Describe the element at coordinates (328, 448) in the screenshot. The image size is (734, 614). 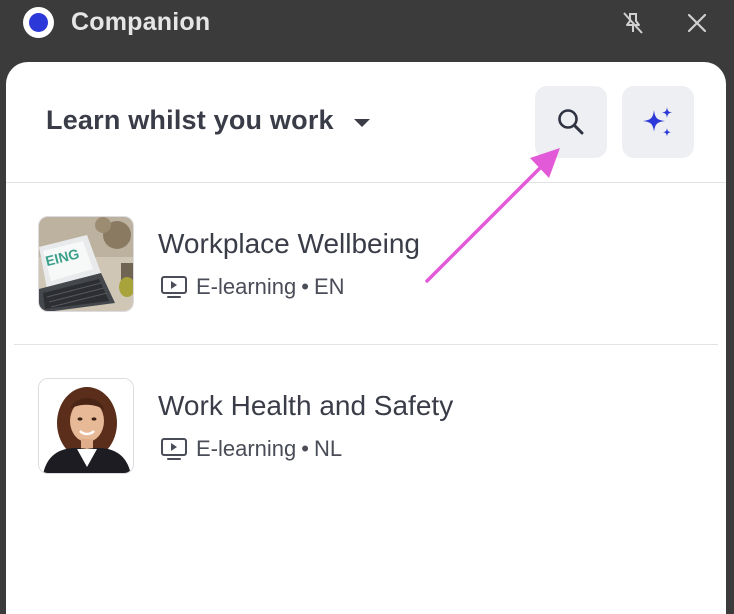
I see `course-language: NL` at that location.